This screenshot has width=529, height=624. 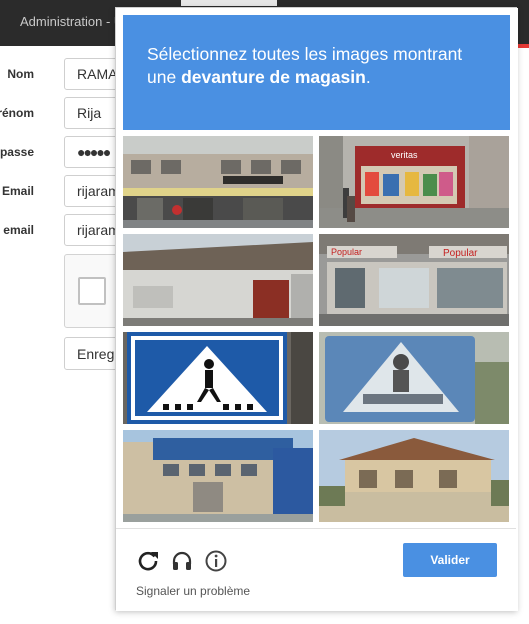 I want to click on active-tab-highlight, so click(x=229, y=3).